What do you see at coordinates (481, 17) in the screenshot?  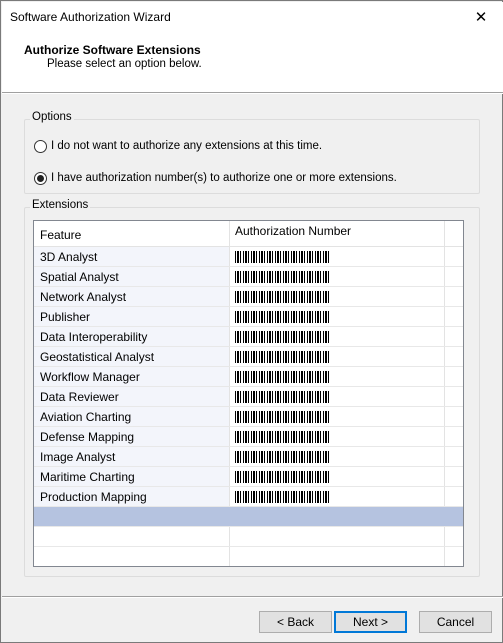 I see `close-icon: ✕` at bounding box center [481, 17].